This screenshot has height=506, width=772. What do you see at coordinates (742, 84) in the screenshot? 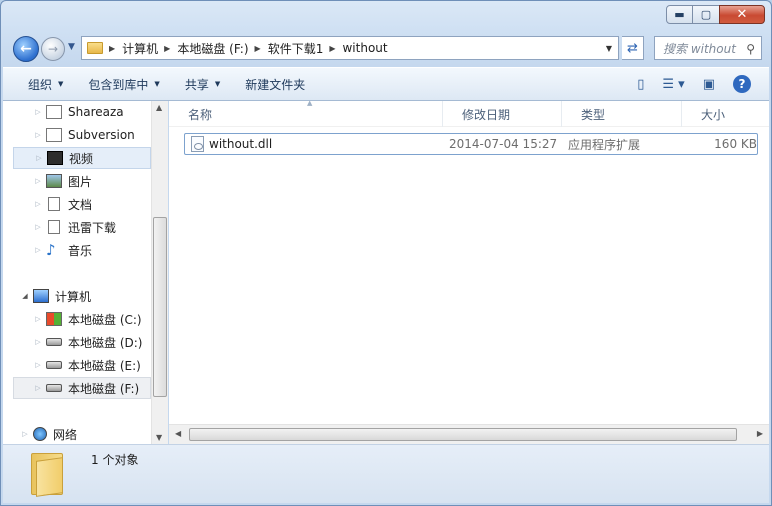
I see `help-icon: ?` at bounding box center [742, 84].